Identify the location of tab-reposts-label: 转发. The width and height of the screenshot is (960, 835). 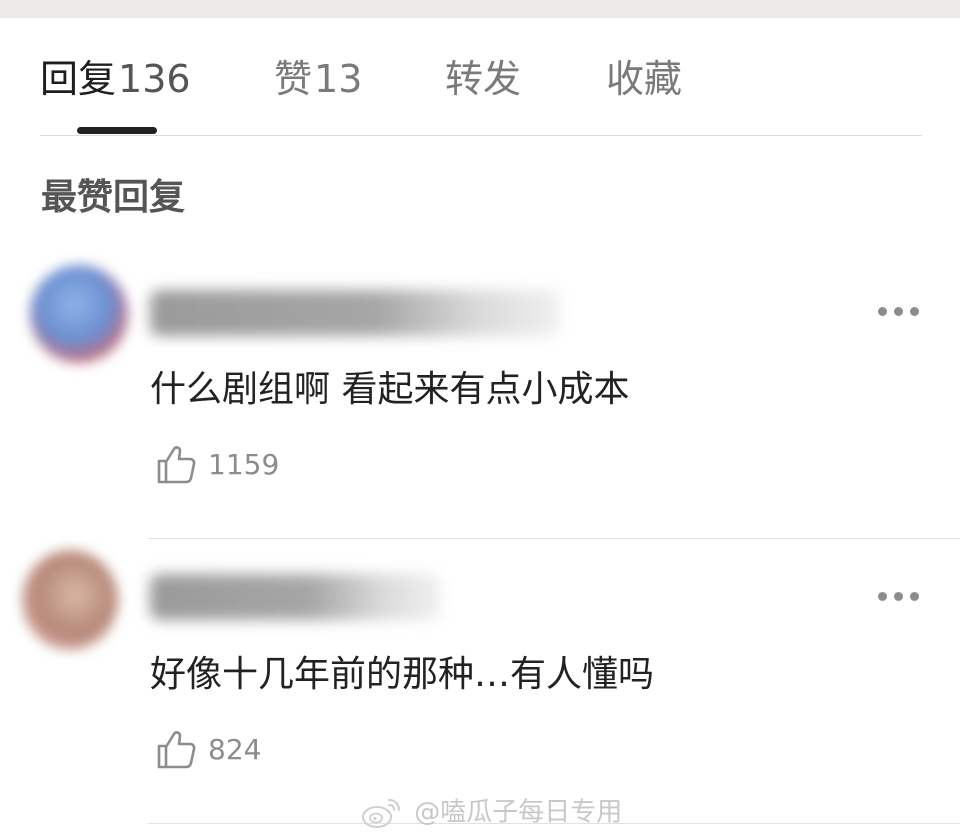
(483, 79).